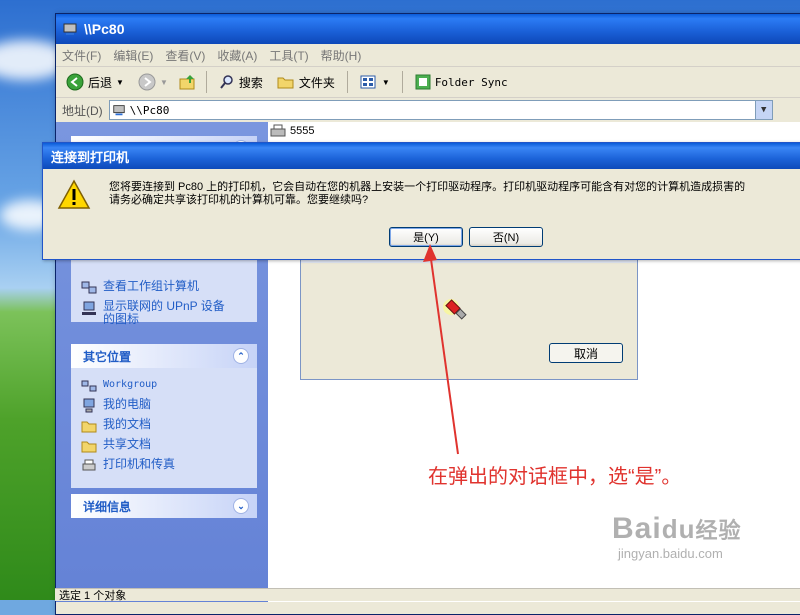 The height and width of the screenshot is (615, 800). Describe the element at coordinates (555, 477) in the screenshot. I see `annotation-text: 在弹出的对话框中，选“是”。` at that location.